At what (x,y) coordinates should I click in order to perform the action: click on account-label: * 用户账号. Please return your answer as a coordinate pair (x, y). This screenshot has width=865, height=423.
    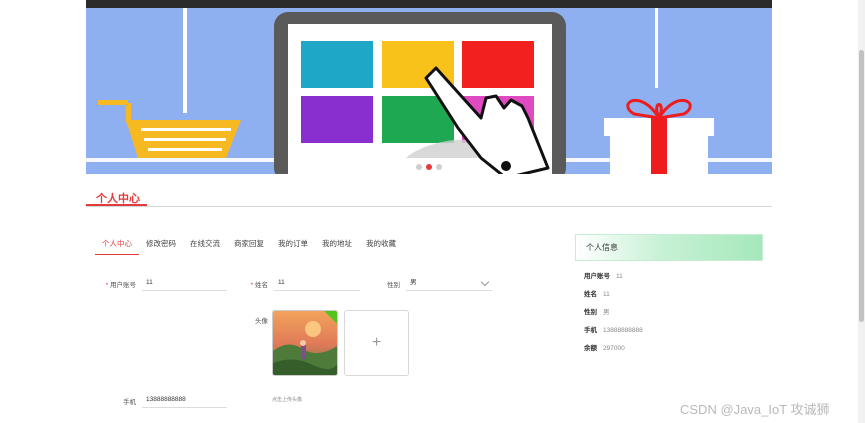
    Looking at the image, I should click on (116, 284).